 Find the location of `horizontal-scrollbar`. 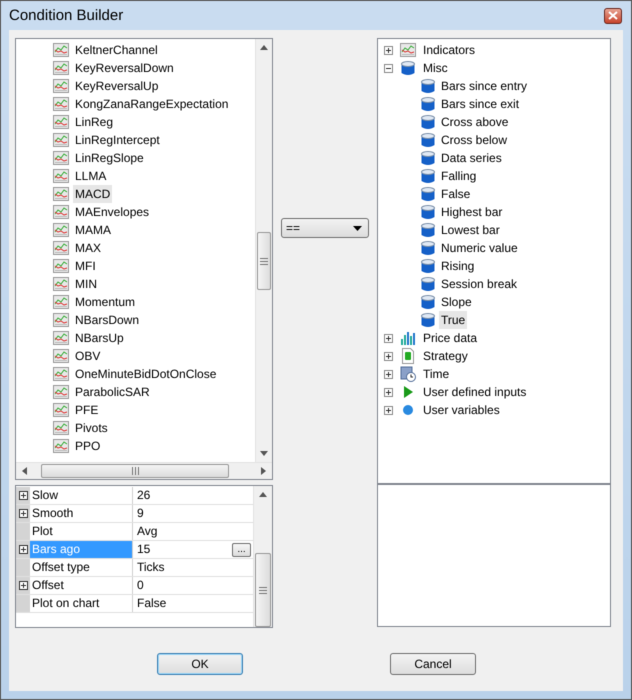

horizontal-scrollbar is located at coordinates (144, 470).